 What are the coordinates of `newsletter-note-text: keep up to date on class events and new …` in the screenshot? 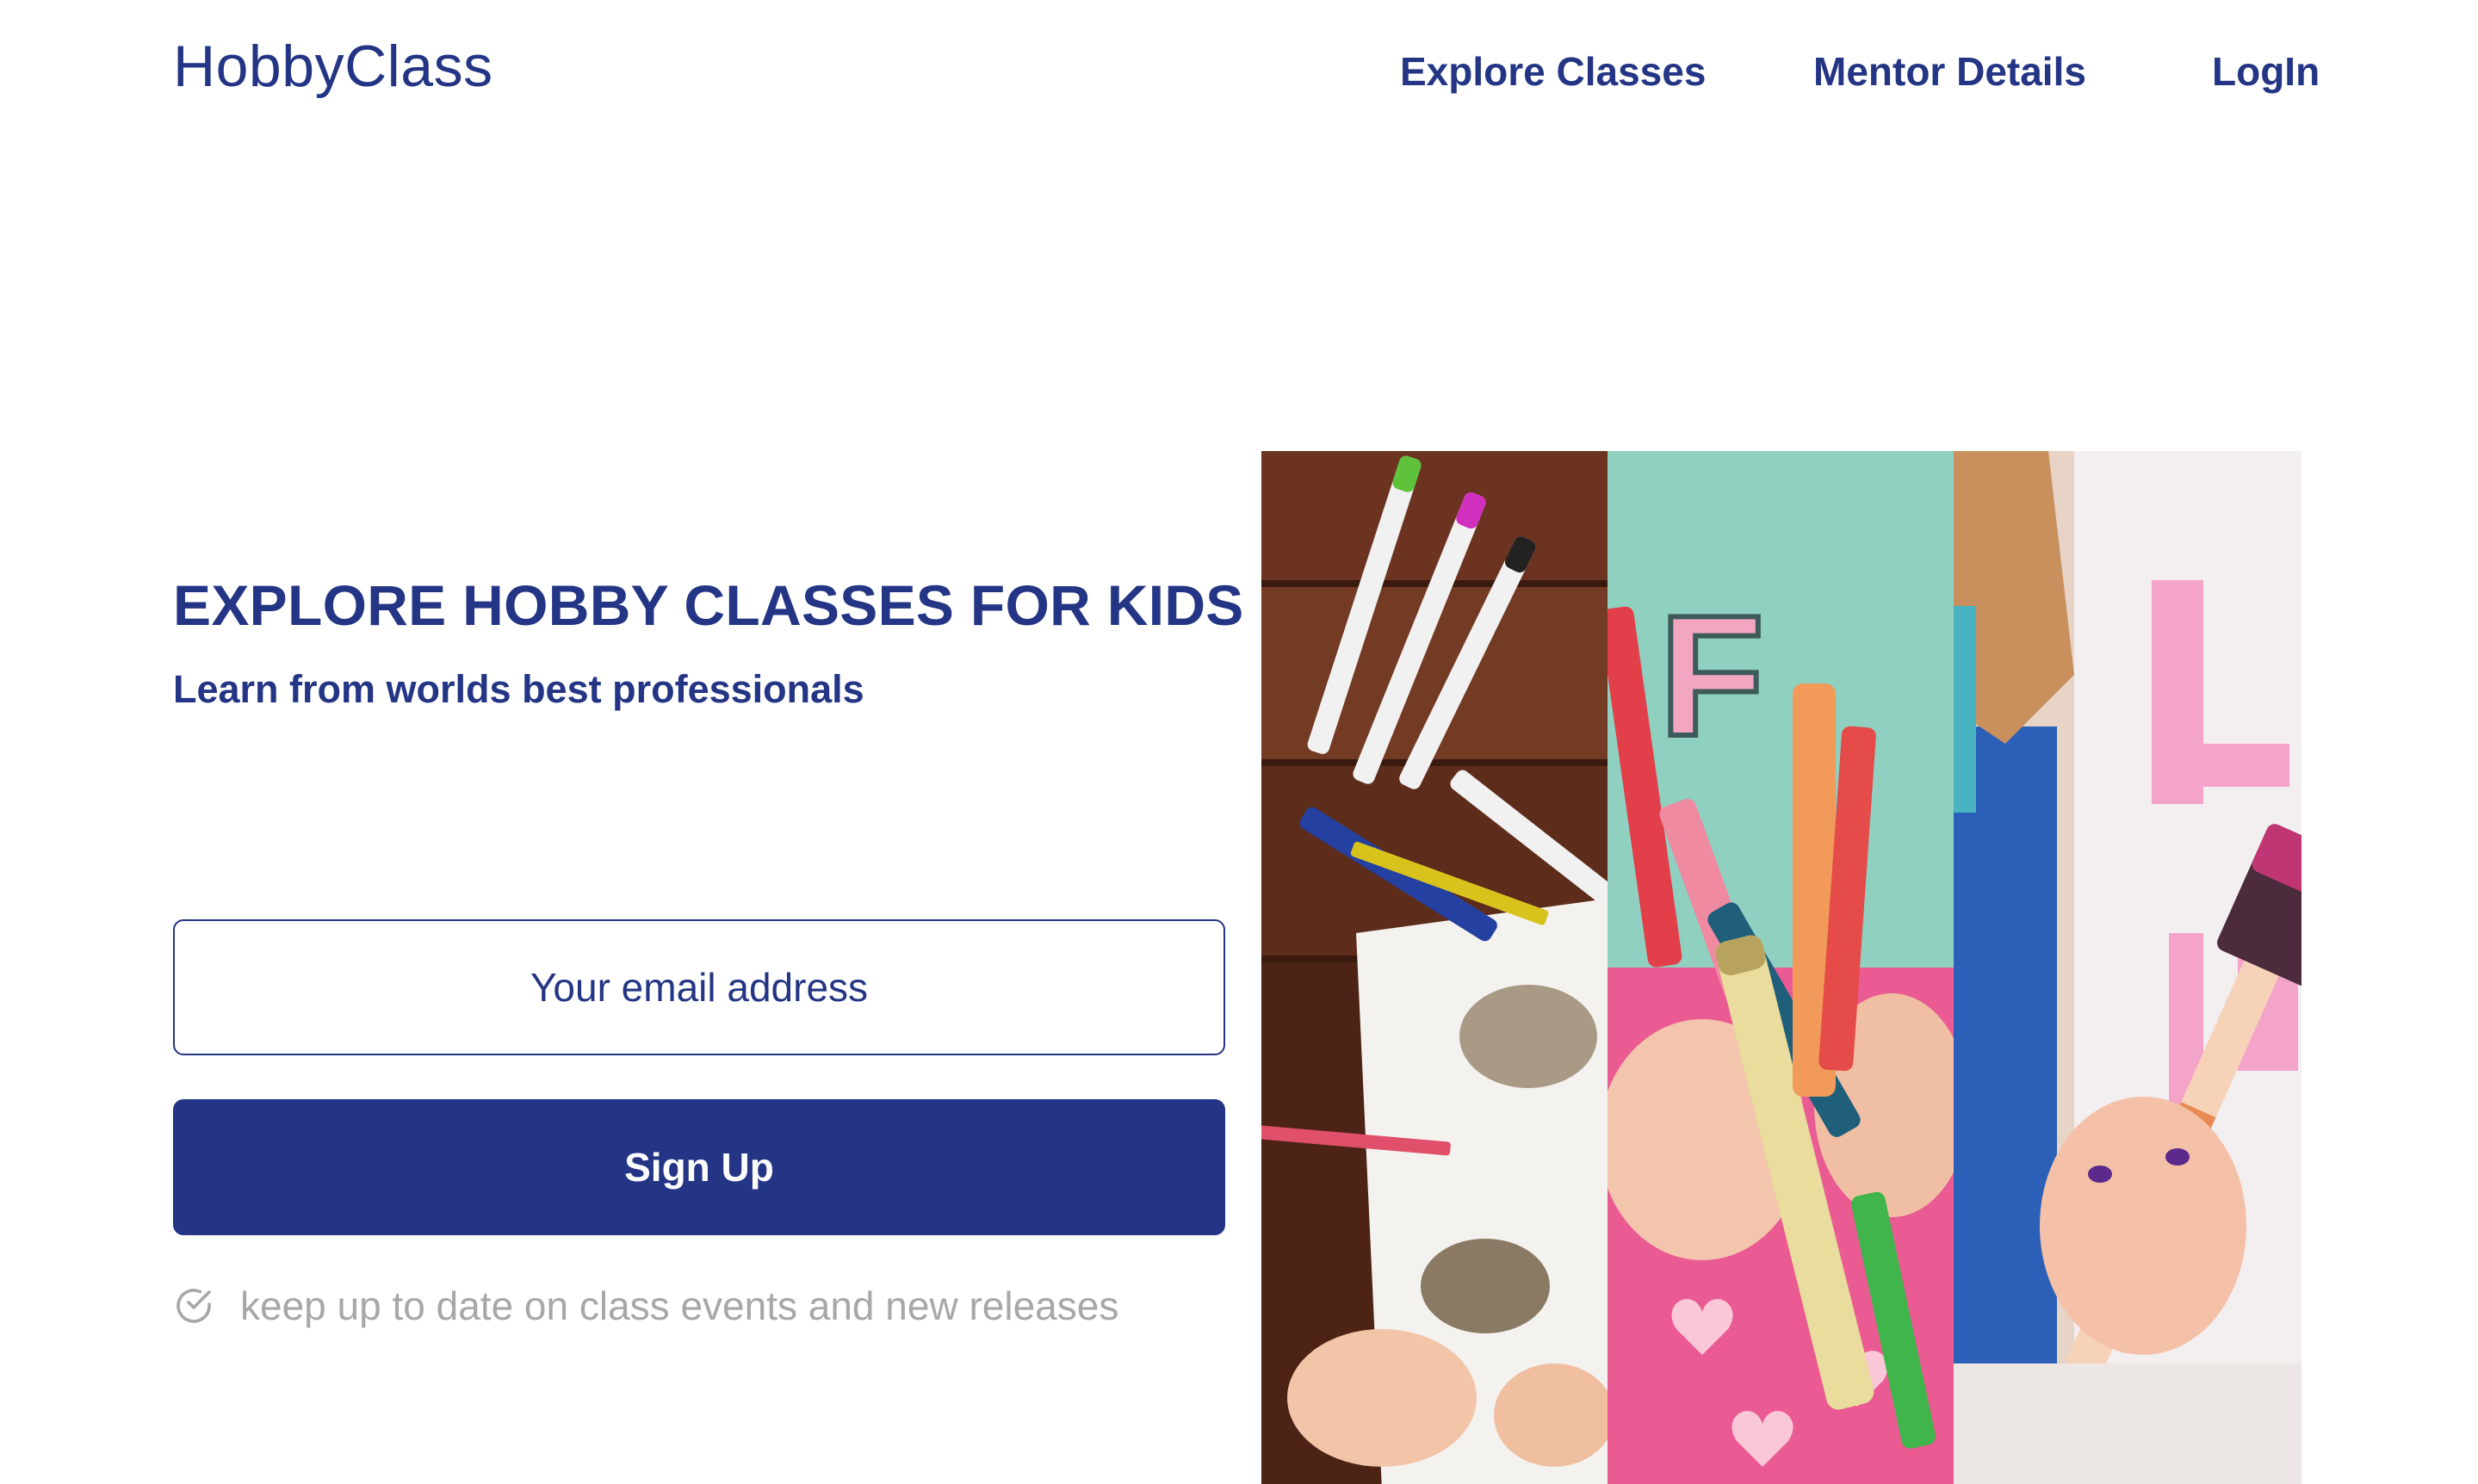 It's located at (679, 1305).